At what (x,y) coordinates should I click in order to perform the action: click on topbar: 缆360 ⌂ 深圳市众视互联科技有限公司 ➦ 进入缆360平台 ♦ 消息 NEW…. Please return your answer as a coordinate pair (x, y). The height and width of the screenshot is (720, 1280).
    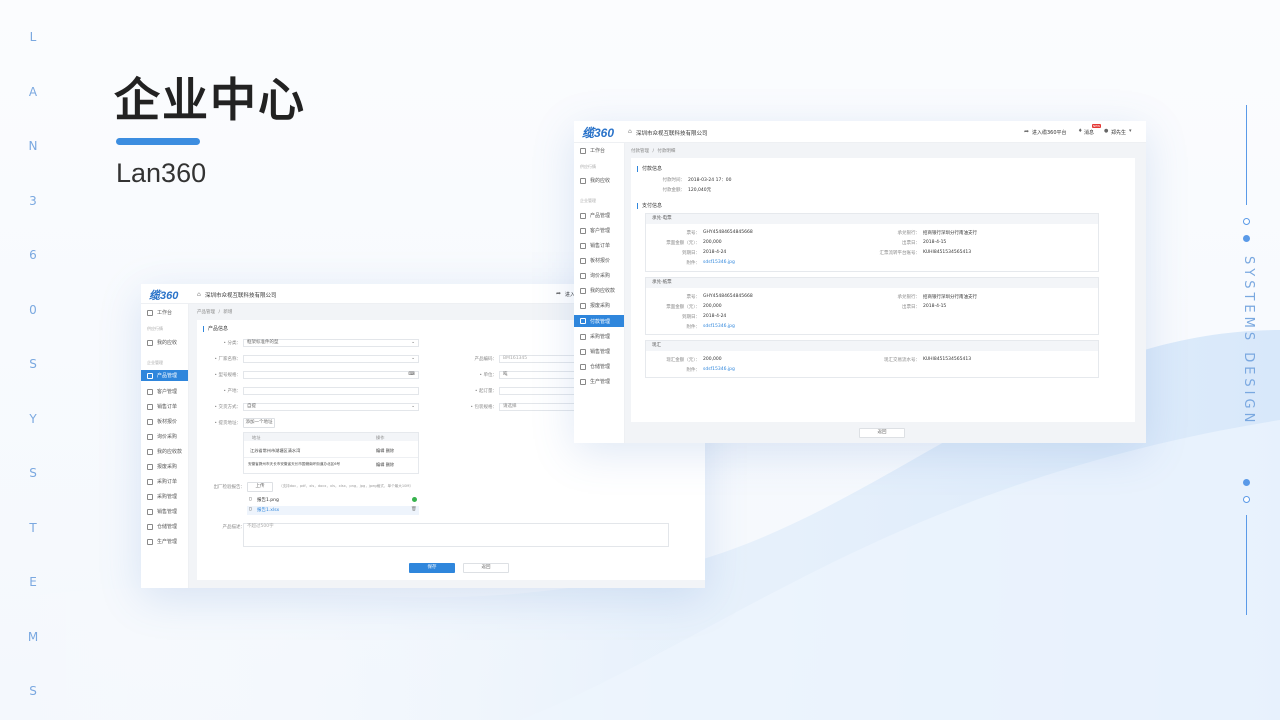
    Looking at the image, I should click on (860, 132).